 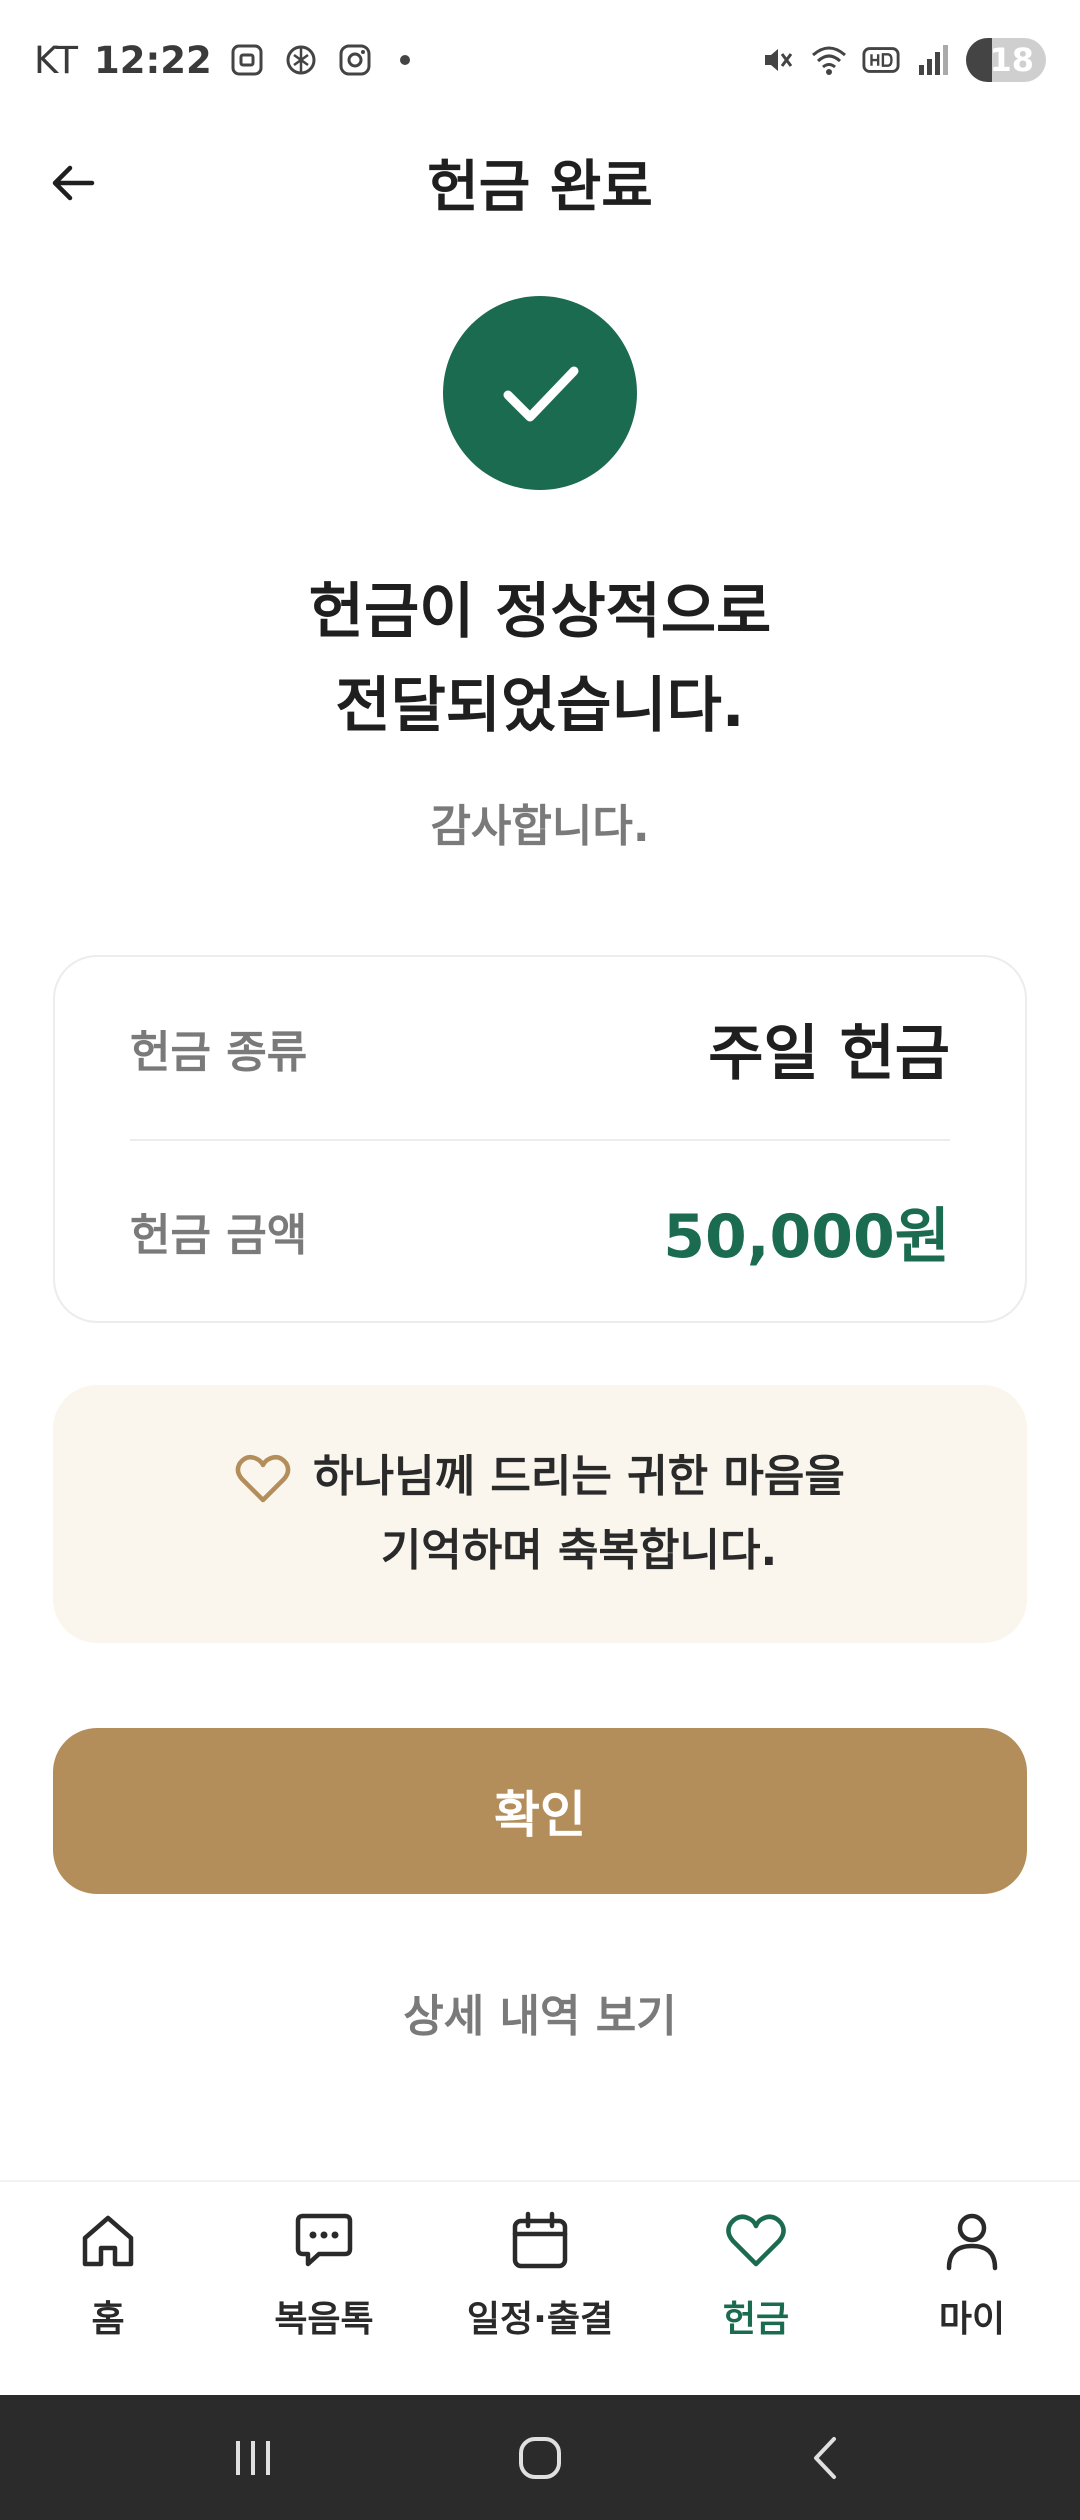 I want to click on headline-line-2: 전달되었습니다., so click(x=540, y=706).